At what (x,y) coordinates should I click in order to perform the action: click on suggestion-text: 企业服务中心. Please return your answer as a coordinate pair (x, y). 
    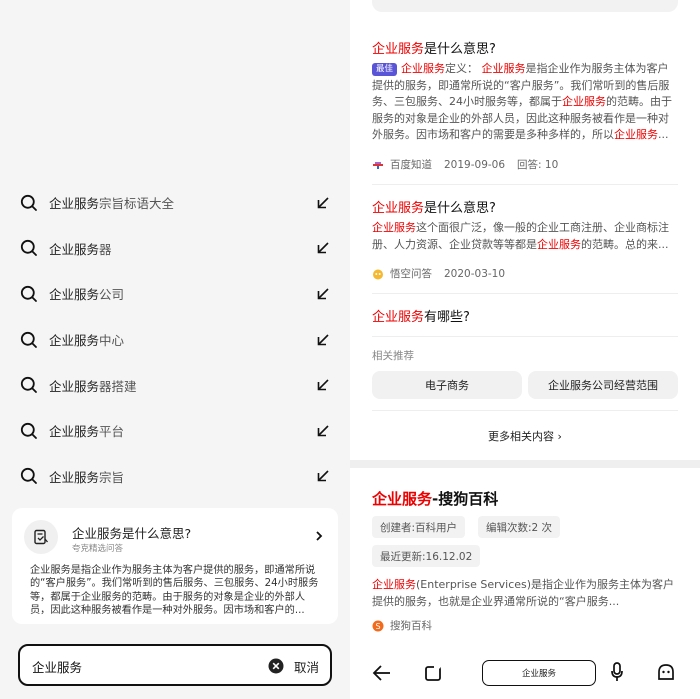
    Looking at the image, I should click on (87, 341).